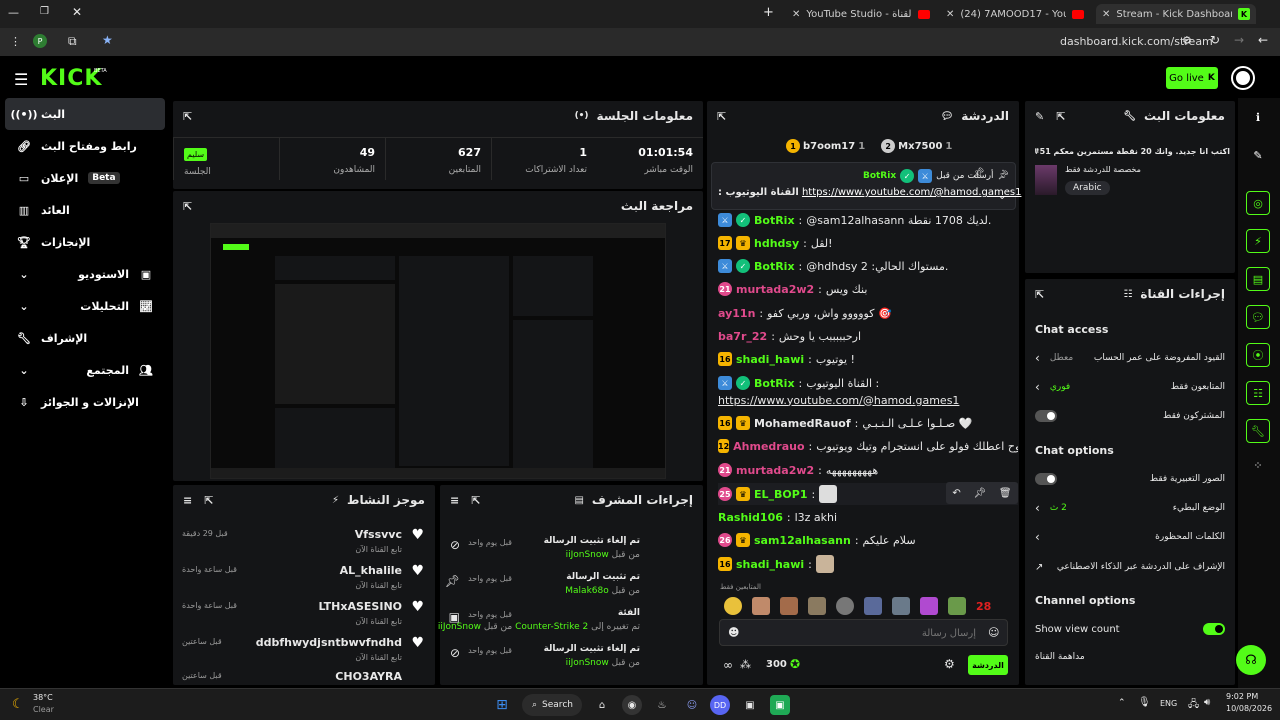 The height and width of the screenshot is (720, 1280). Describe the element at coordinates (1243, 78) in the screenshot. I see `avatar` at that location.